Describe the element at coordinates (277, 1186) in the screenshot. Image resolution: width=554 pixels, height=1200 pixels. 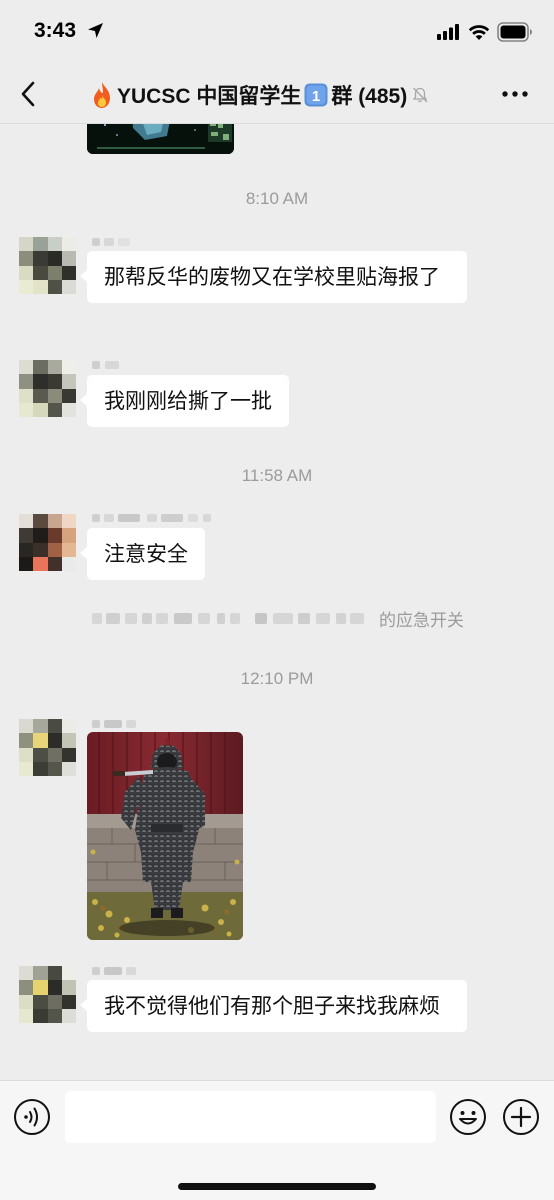
I see `home-indicator` at that location.